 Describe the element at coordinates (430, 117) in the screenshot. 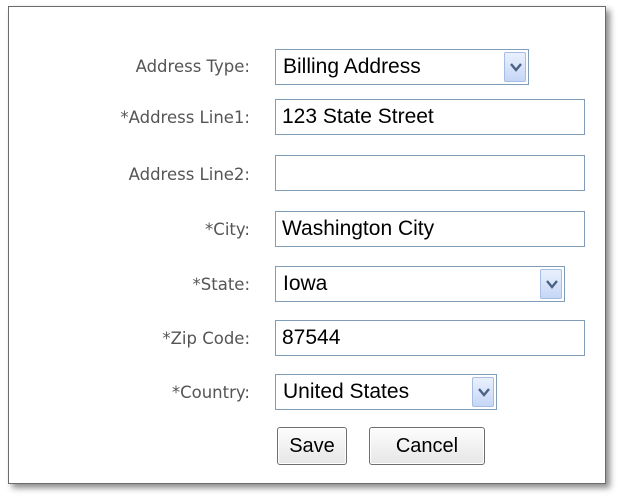

I see `address-line1-input: 123 State Street` at that location.